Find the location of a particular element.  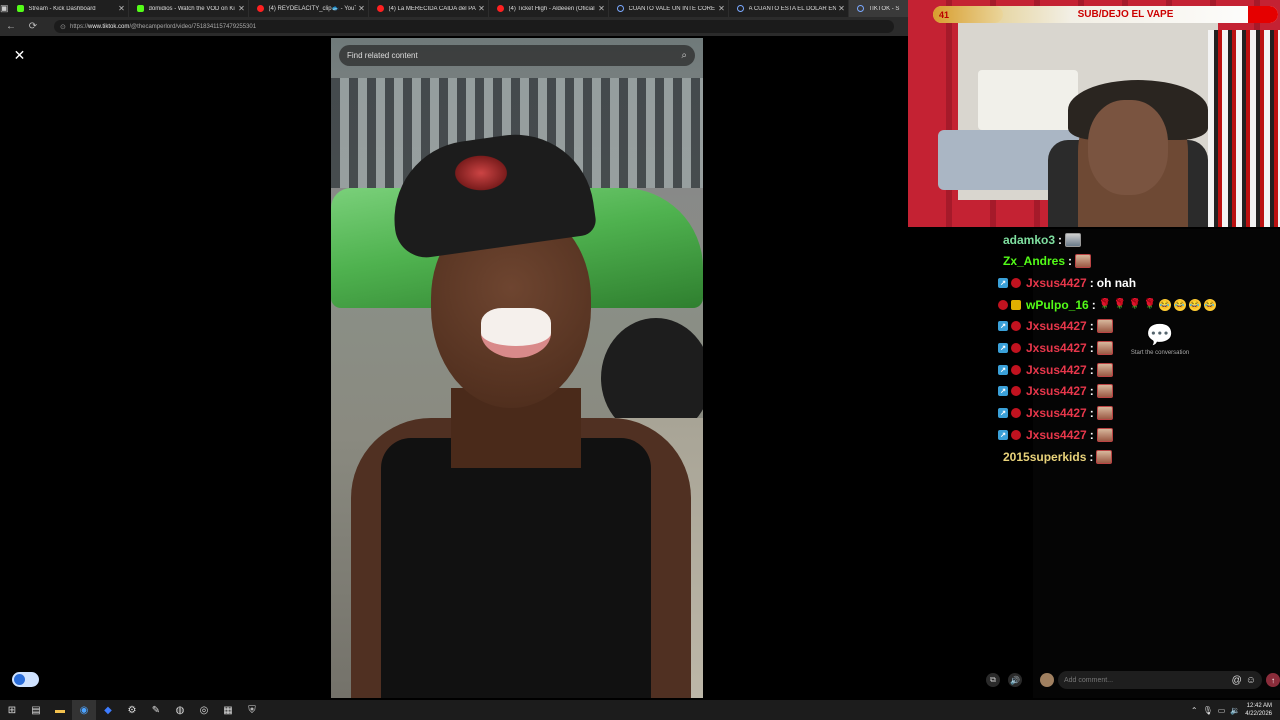

comment-input: Add comment... @ ☺ is located at coordinates (1160, 680).